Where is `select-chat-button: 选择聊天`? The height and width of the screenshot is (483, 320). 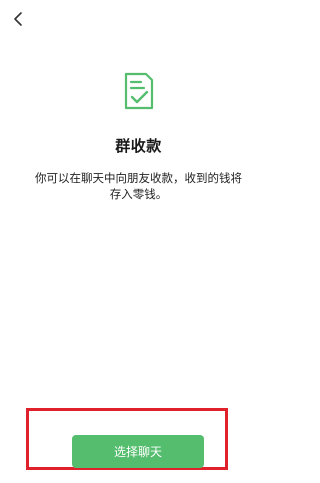 select-chat-button: 选择聊天 is located at coordinates (138, 451).